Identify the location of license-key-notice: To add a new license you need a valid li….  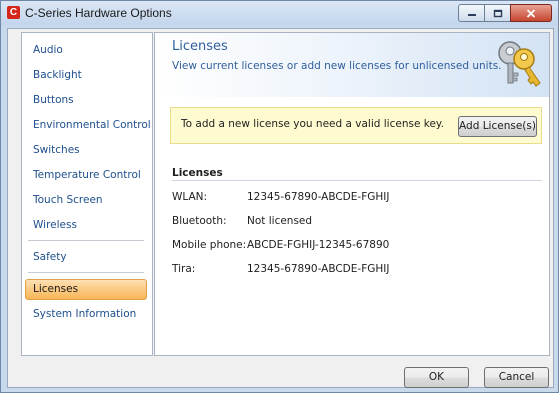
(356, 125).